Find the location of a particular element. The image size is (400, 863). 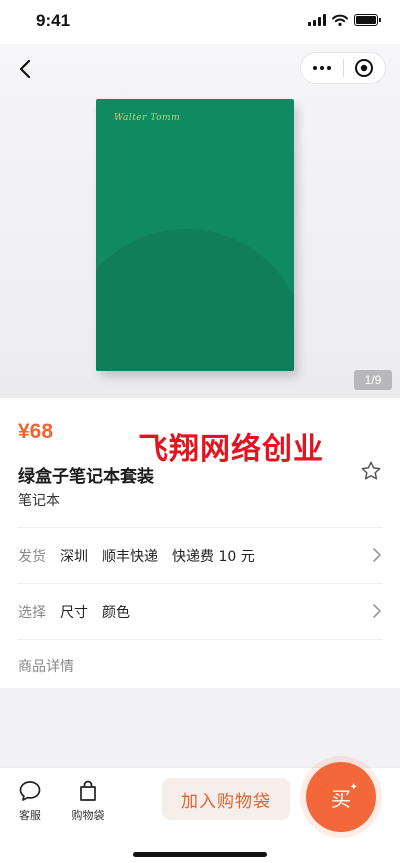

bottom-action-bar: 客服 购物袋 加入购物袋 买 ✦ is located at coordinates (200, 812).